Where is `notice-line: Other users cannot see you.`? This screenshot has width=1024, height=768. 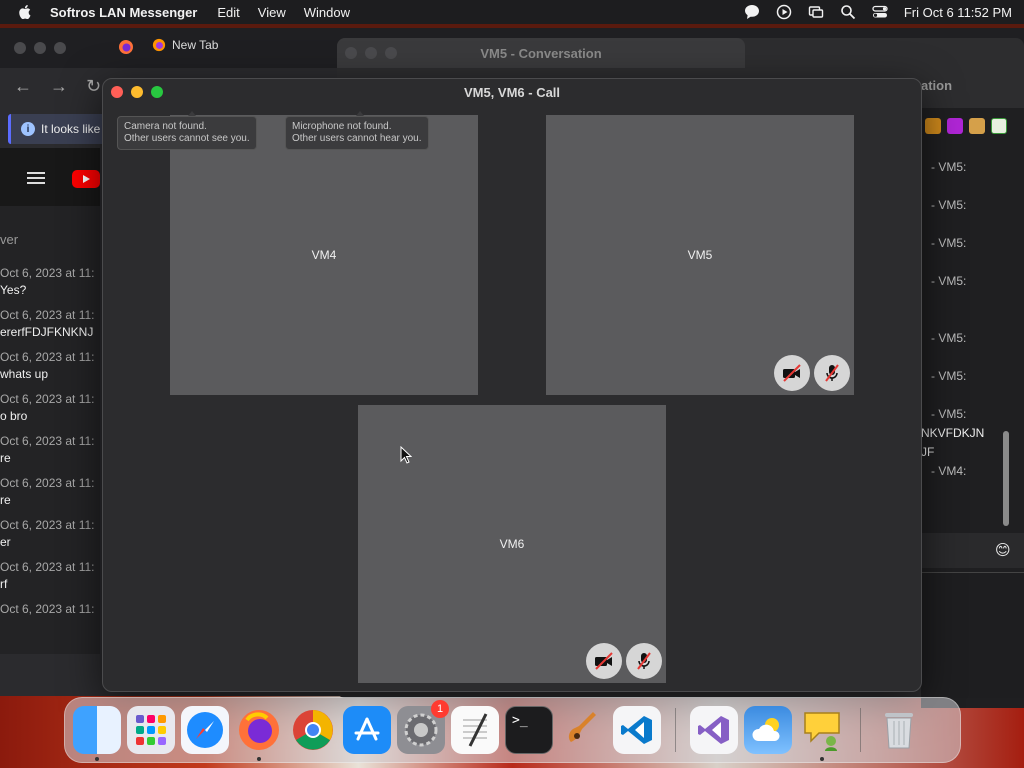 notice-line: Other users cannot see you. is located at coordinates (187, 138).